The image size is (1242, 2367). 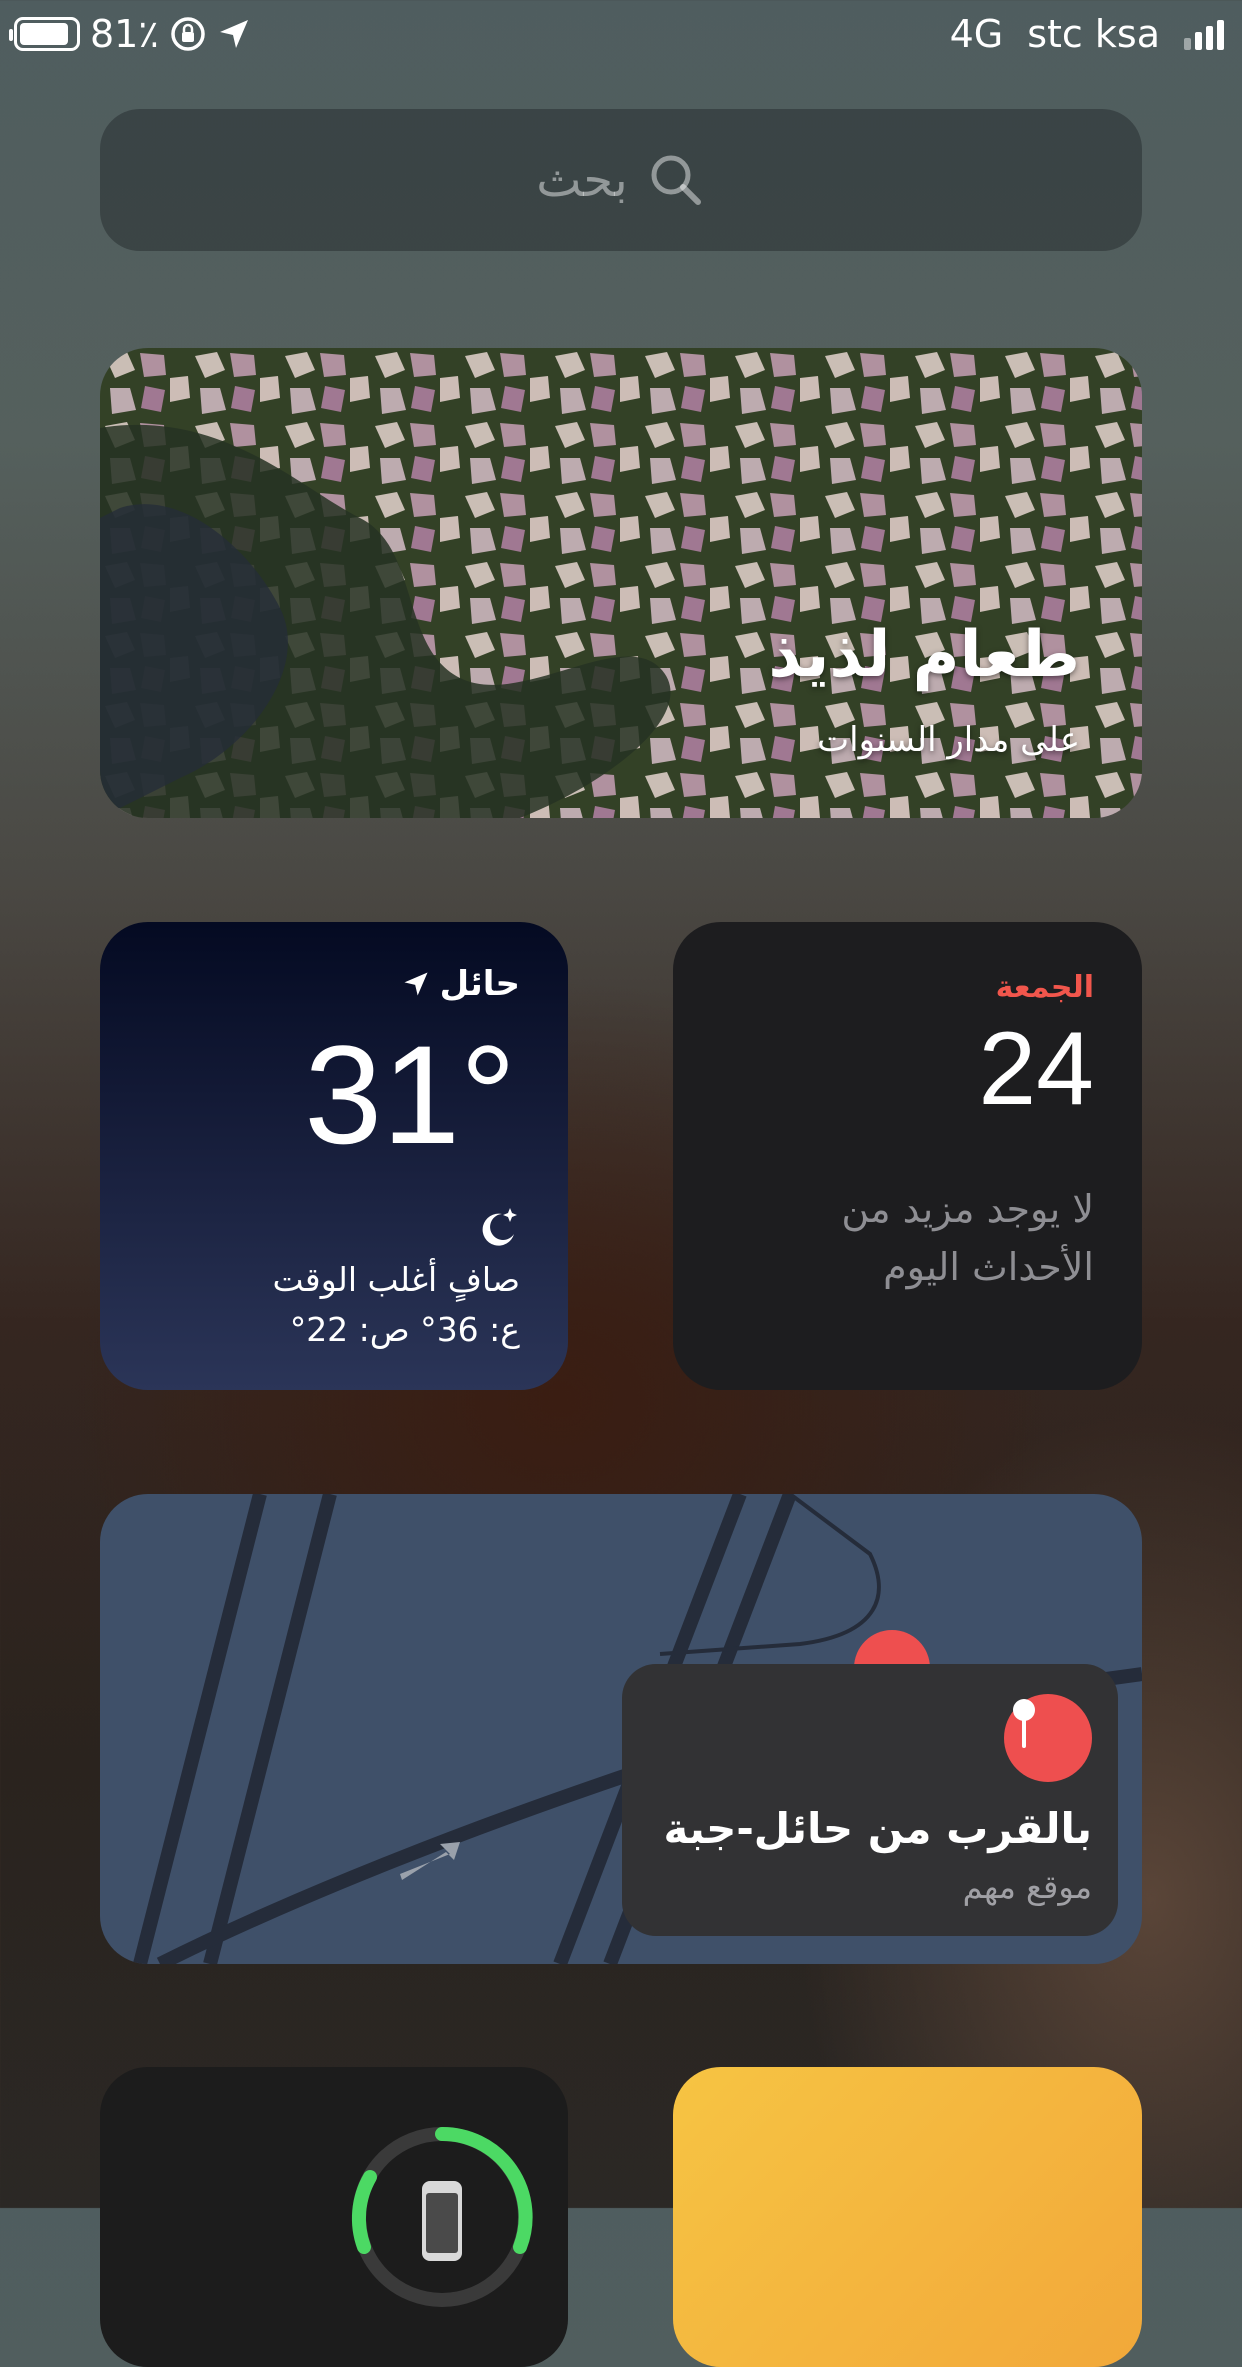 I want to click on weather-high-low: ع: 36° ص: 22°, so click(x=404, y=1329).